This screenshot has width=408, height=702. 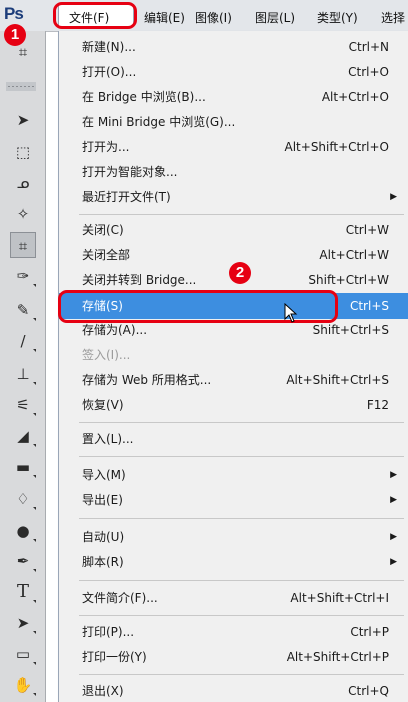 I want to click on menu-item-print: 打印(P)... Ctrl+P, so click(x=233, y=632).